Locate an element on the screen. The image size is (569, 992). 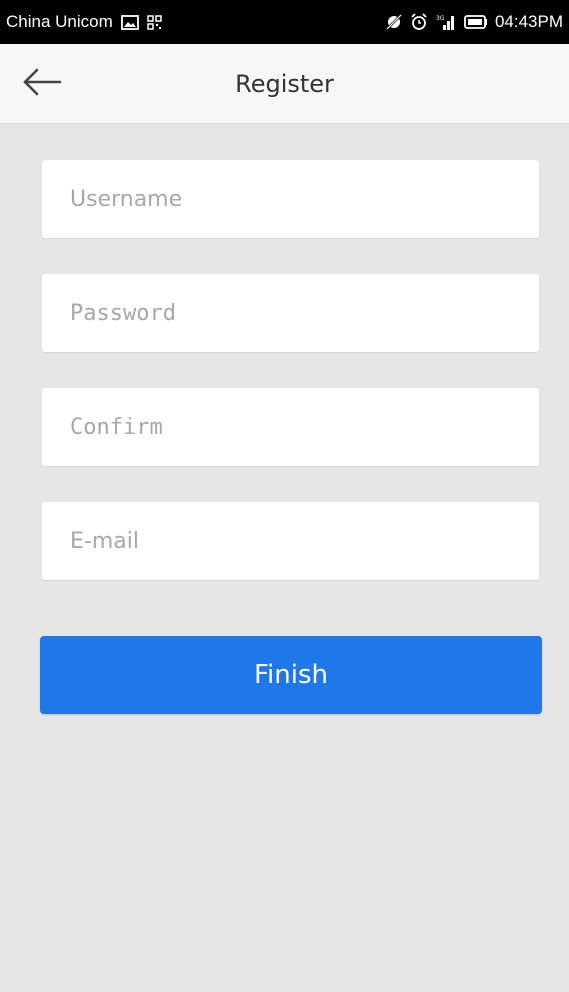
password-field-container is located at coordinates (290, 313).